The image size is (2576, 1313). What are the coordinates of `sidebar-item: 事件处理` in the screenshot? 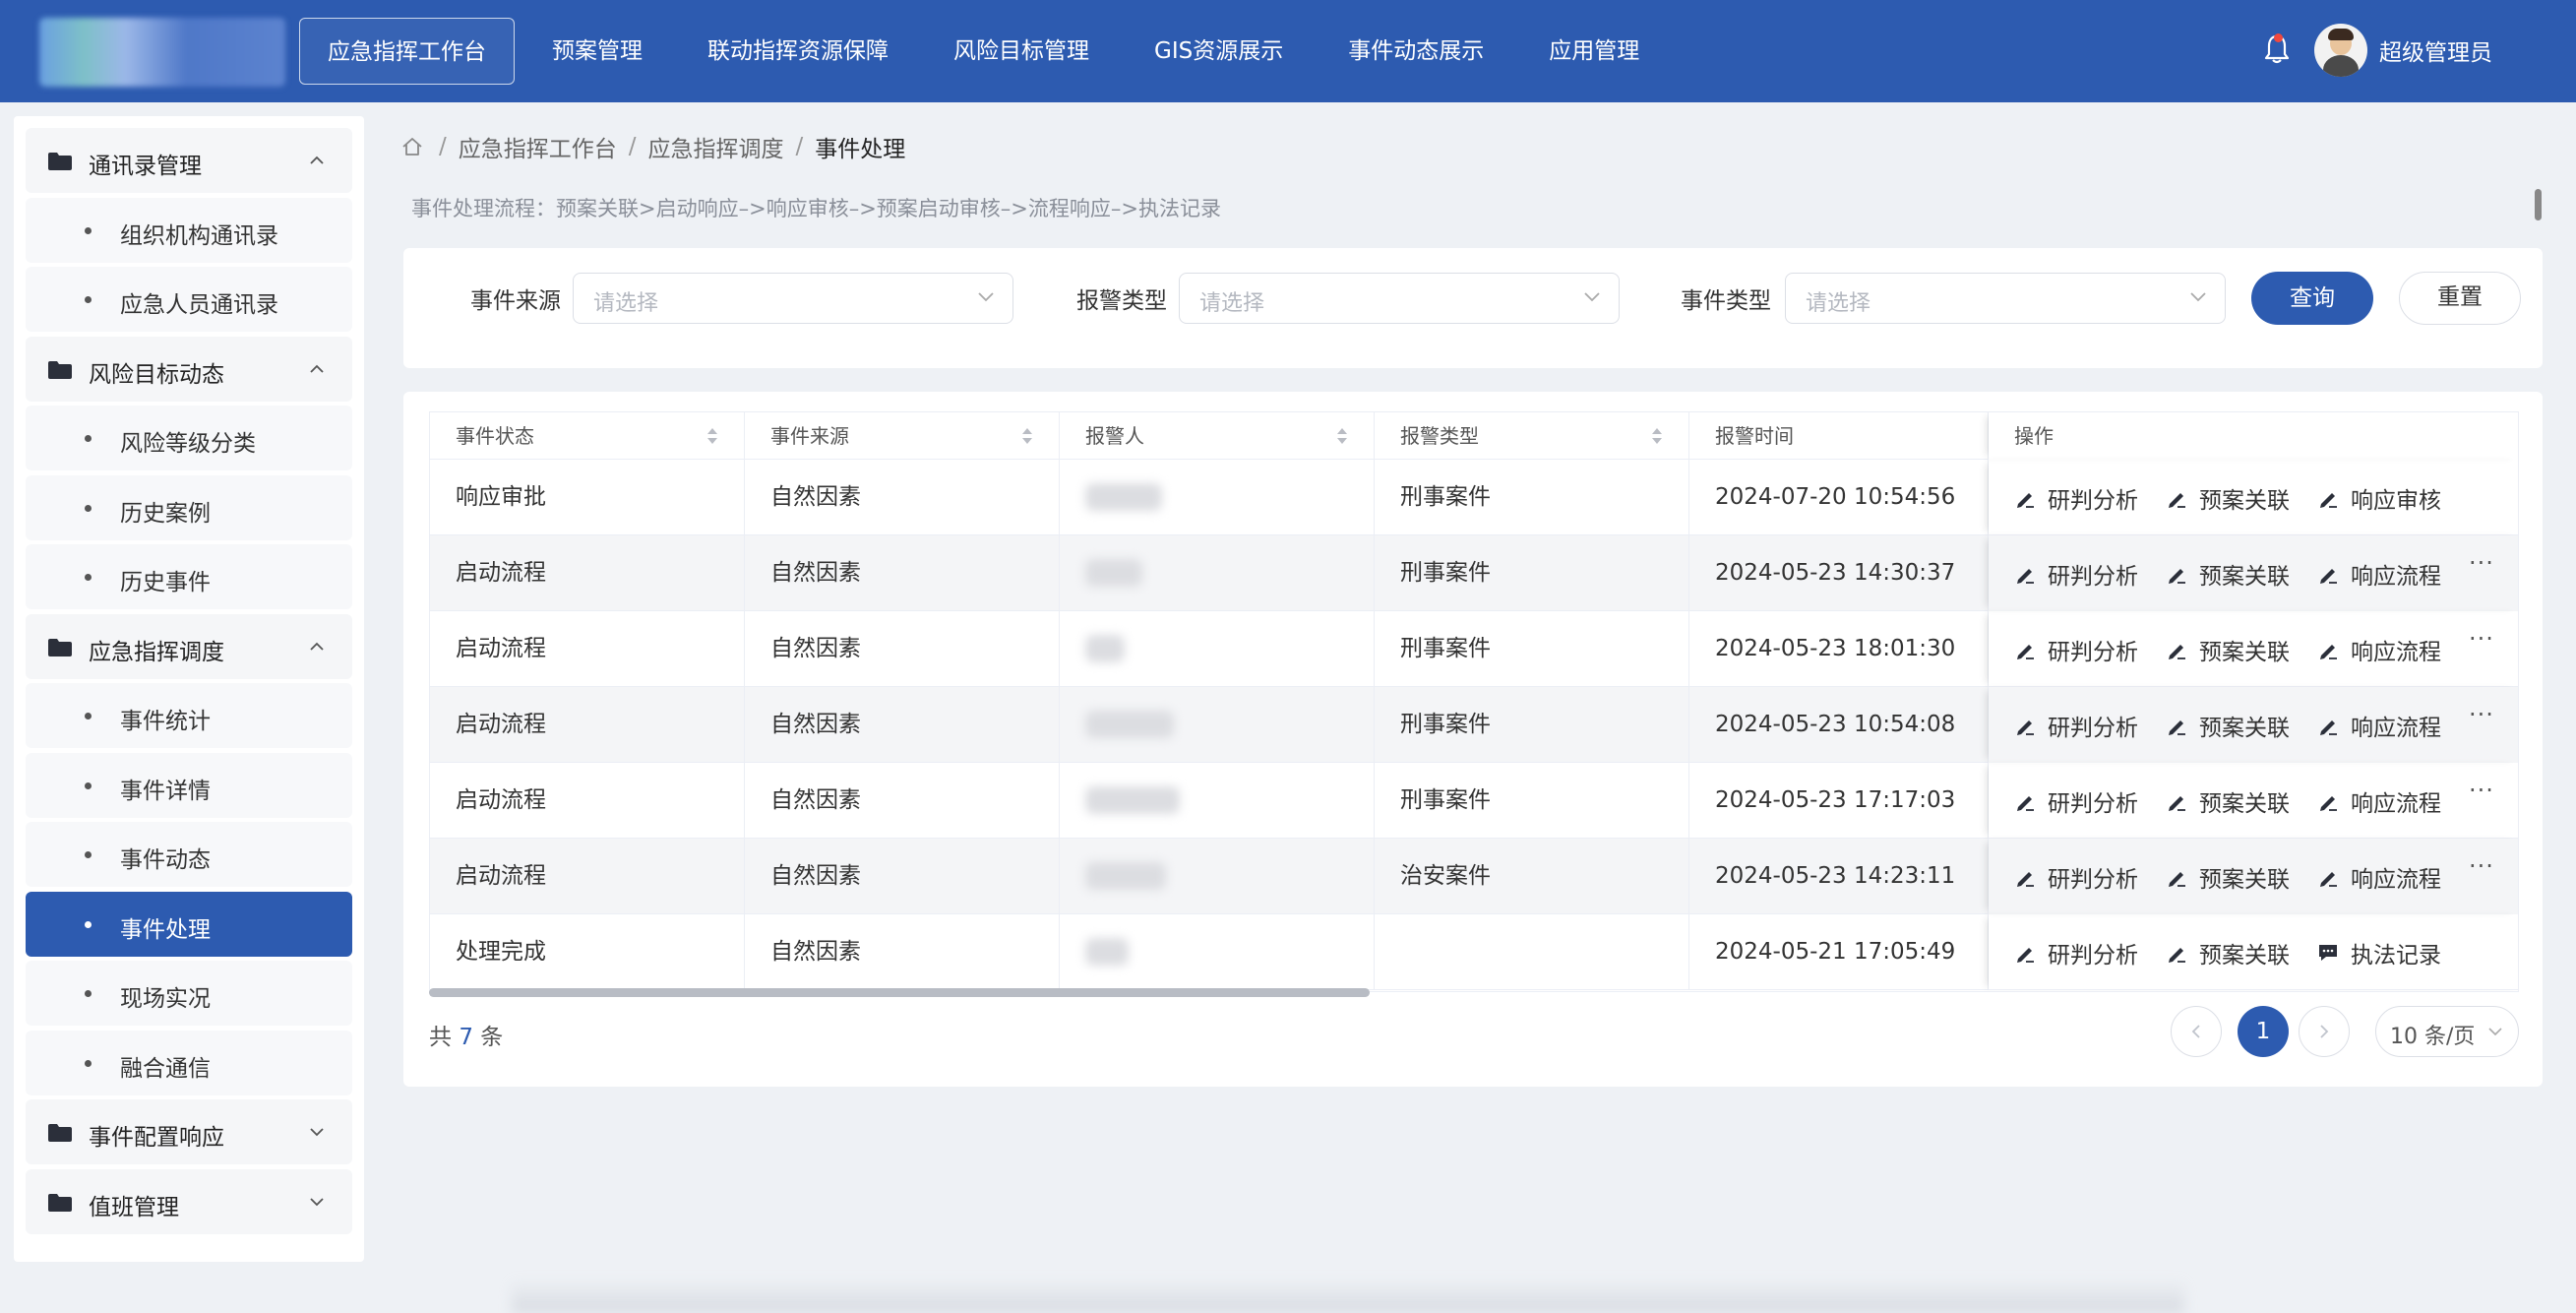 It's located at (189, 924).